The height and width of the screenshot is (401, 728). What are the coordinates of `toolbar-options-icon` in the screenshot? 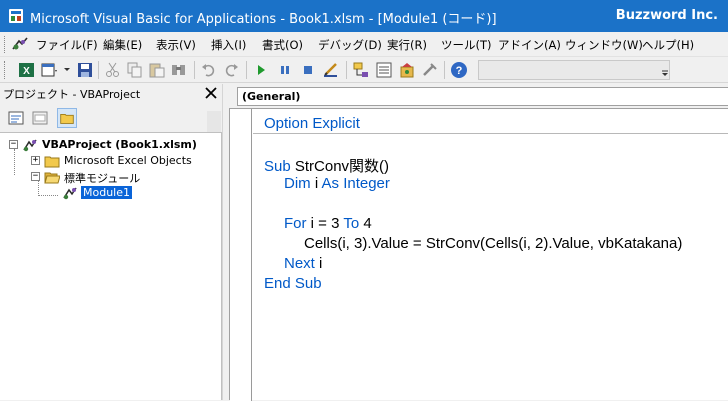 It's located at (665, 70).